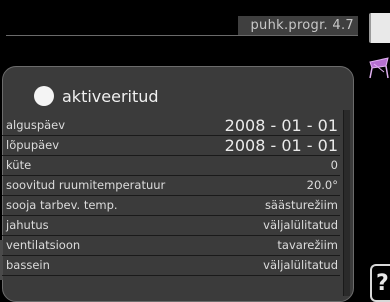 Image resolution: width=390 pixels, height=302 pixels. What do you see at coordinates (301, 205) in the screenshot?
I see `list-item-value: säästurežiim` at bounding box center [301, 205].